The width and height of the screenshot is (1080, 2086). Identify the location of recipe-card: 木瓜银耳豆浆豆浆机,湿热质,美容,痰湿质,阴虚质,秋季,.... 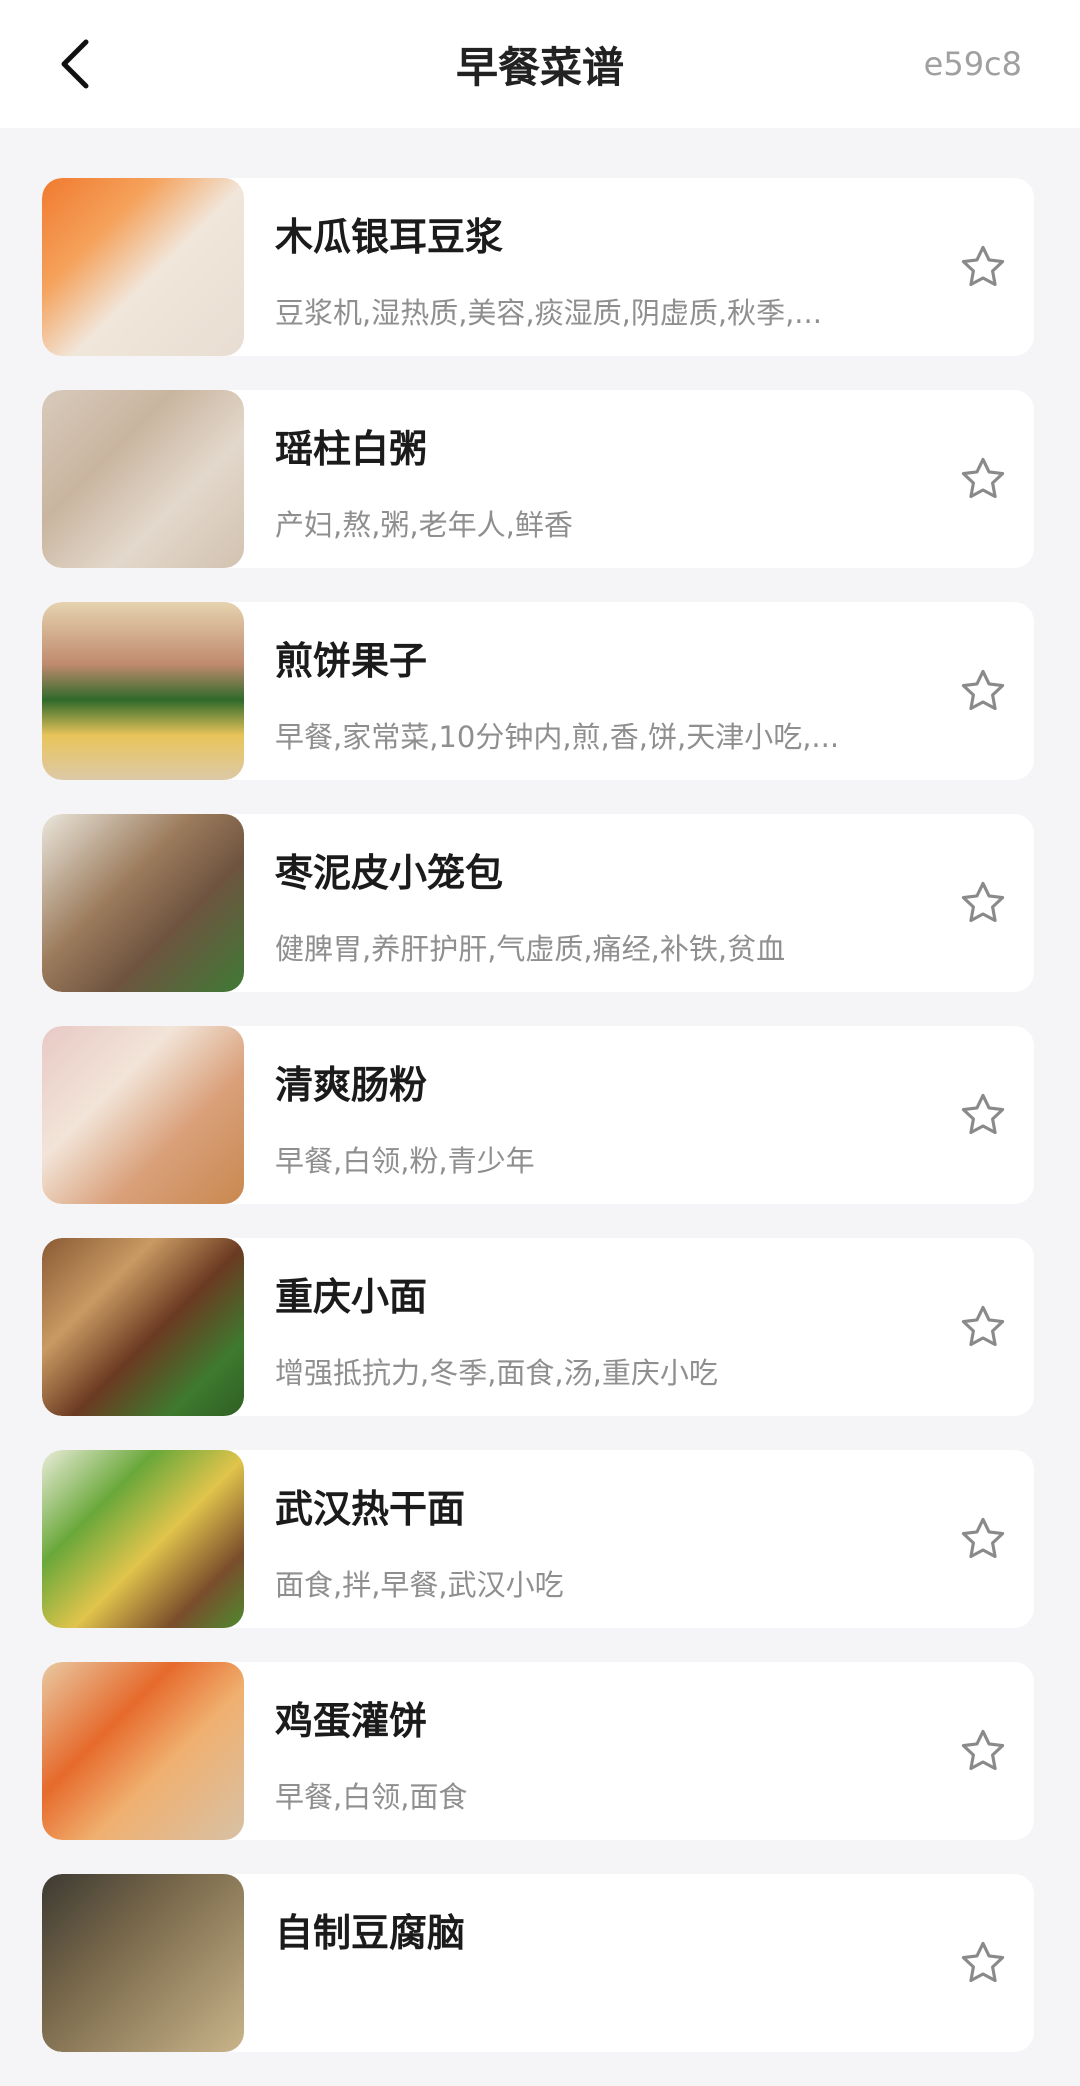
(538, 267).